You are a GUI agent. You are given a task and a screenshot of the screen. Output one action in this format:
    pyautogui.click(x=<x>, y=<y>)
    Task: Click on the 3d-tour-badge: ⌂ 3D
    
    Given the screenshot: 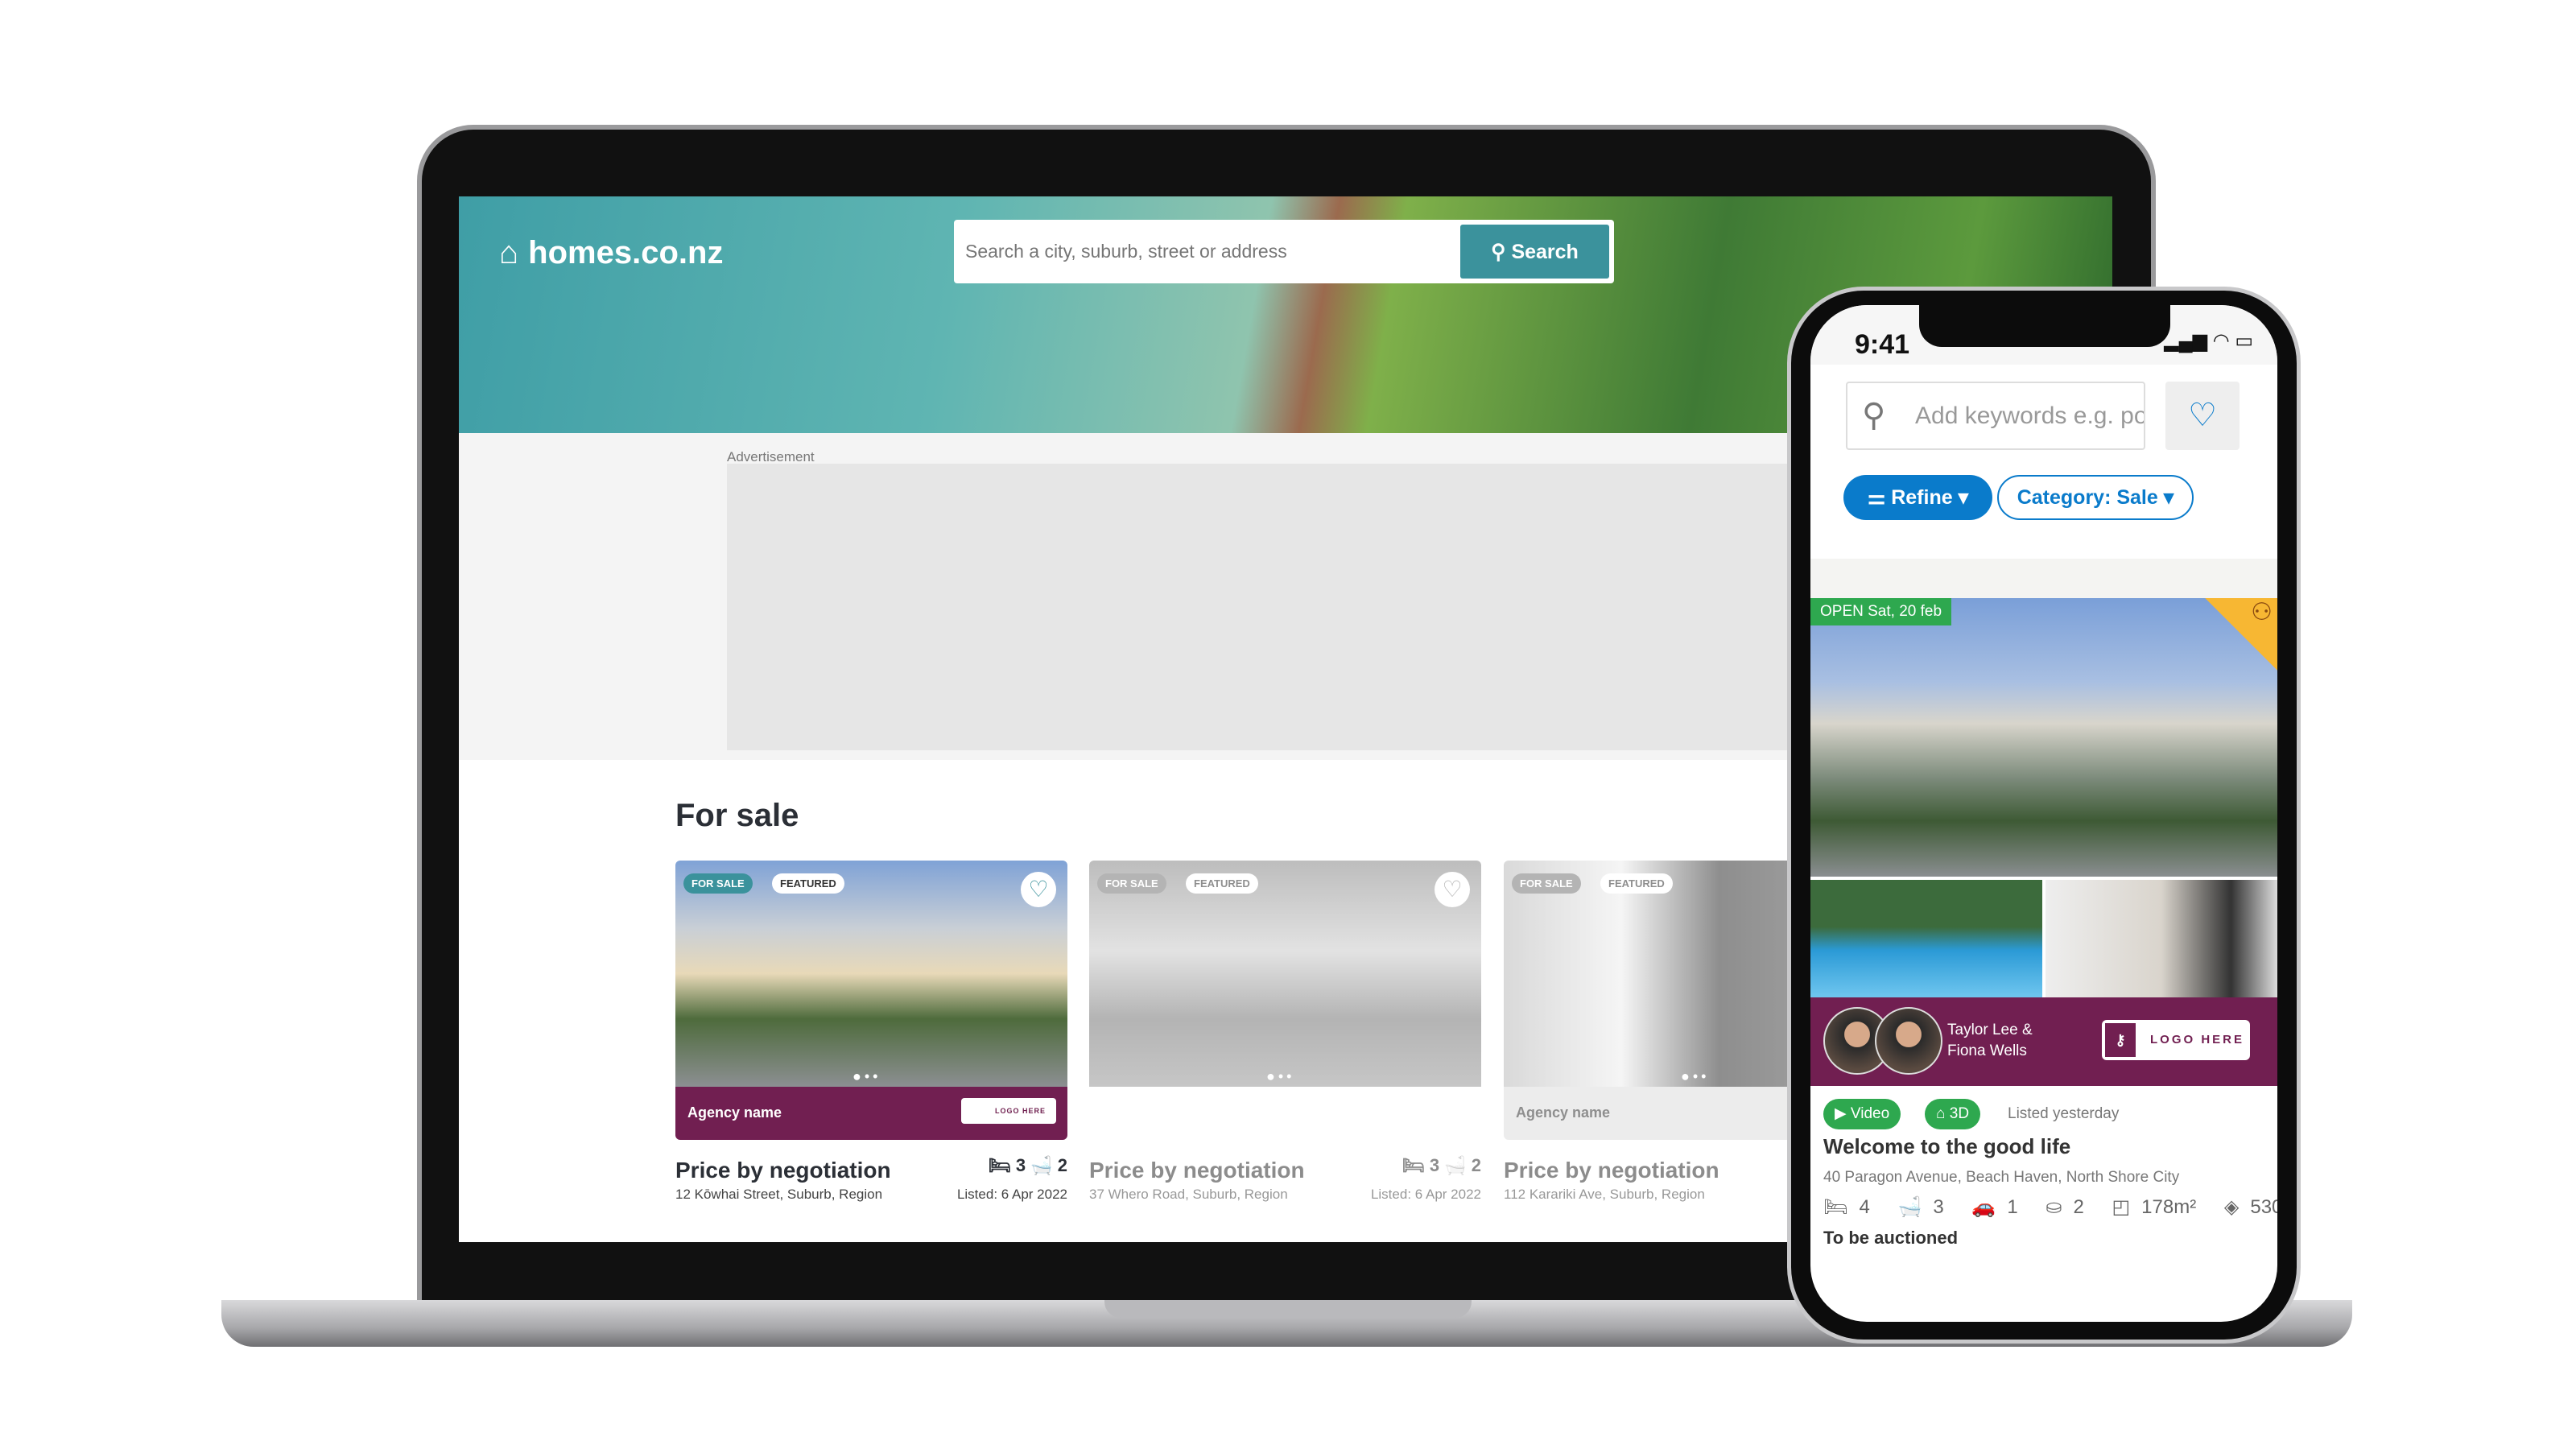 What is the action you would take?
    pyautogui.click(x=1953, y=1114)
    